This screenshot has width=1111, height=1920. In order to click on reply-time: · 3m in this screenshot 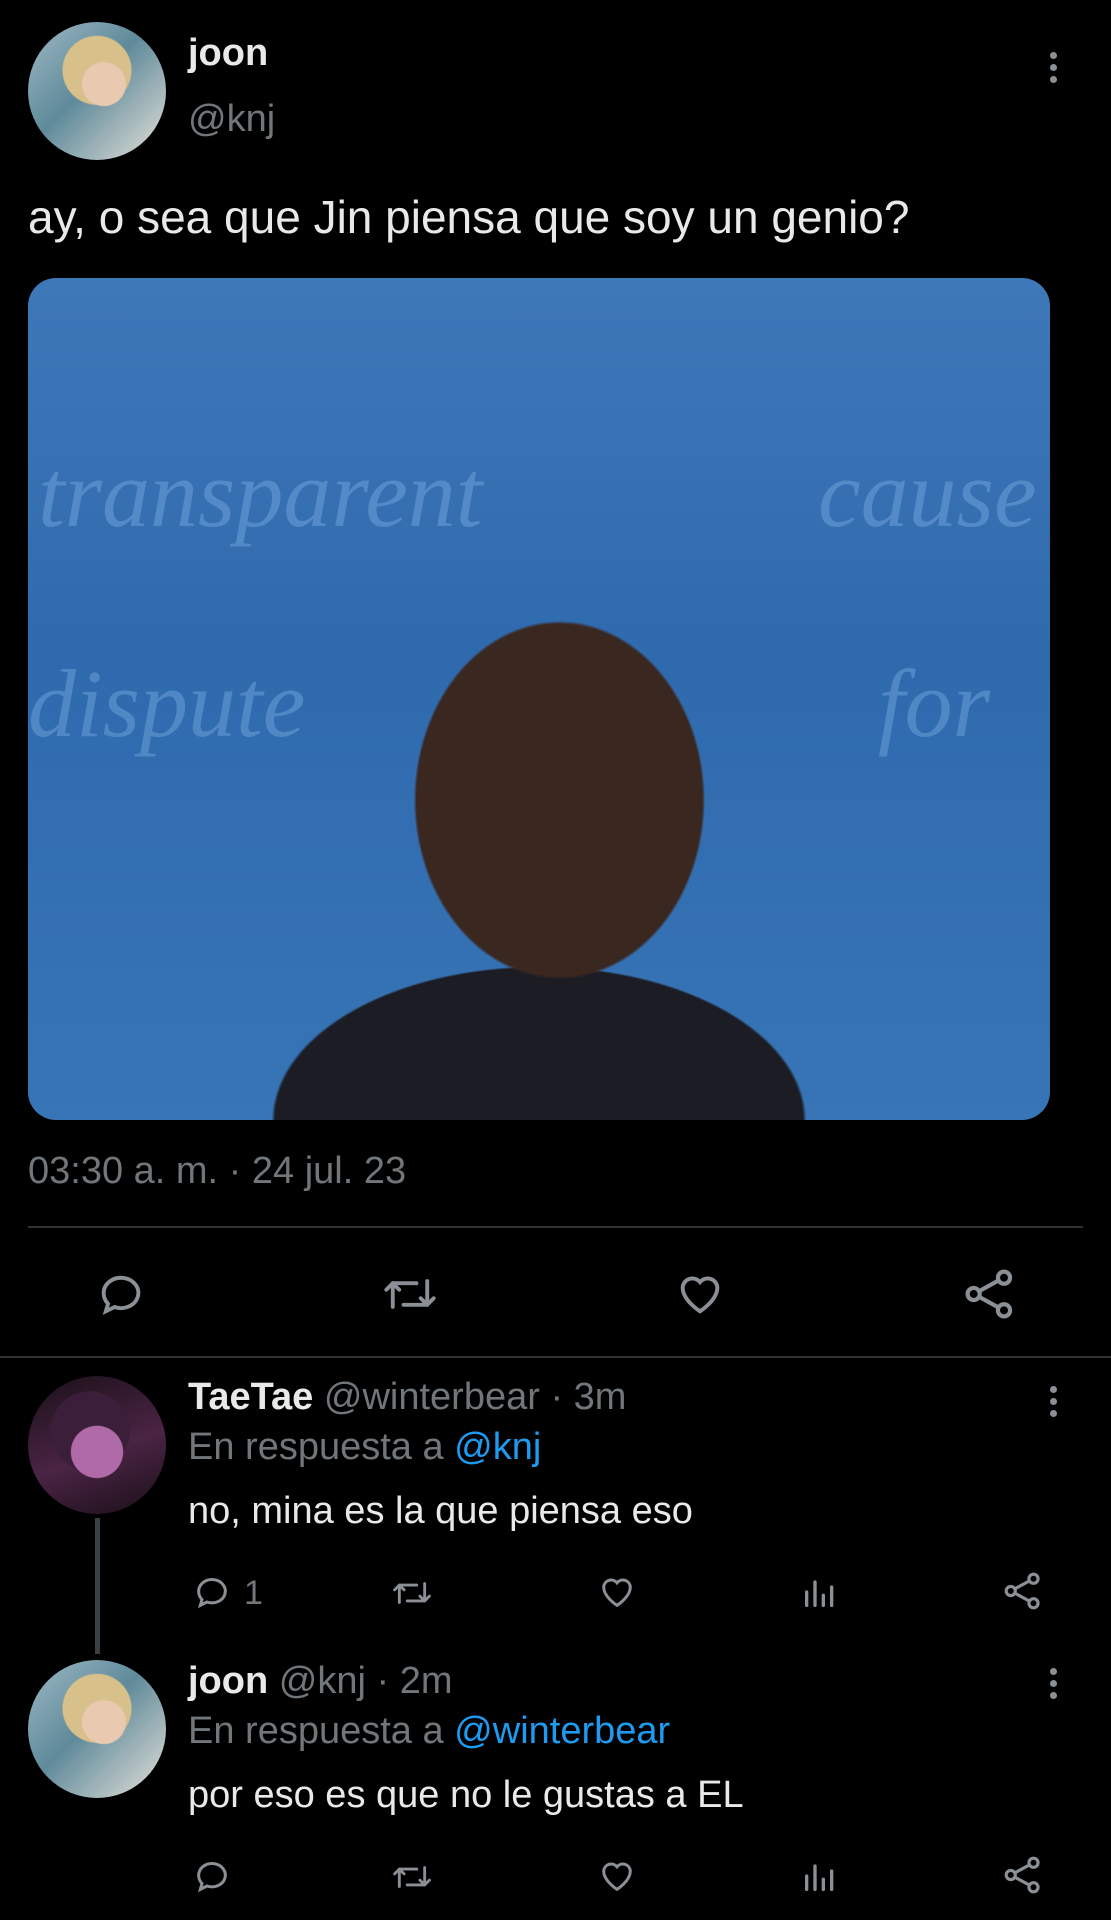, I will do `click(588, 1397)`.